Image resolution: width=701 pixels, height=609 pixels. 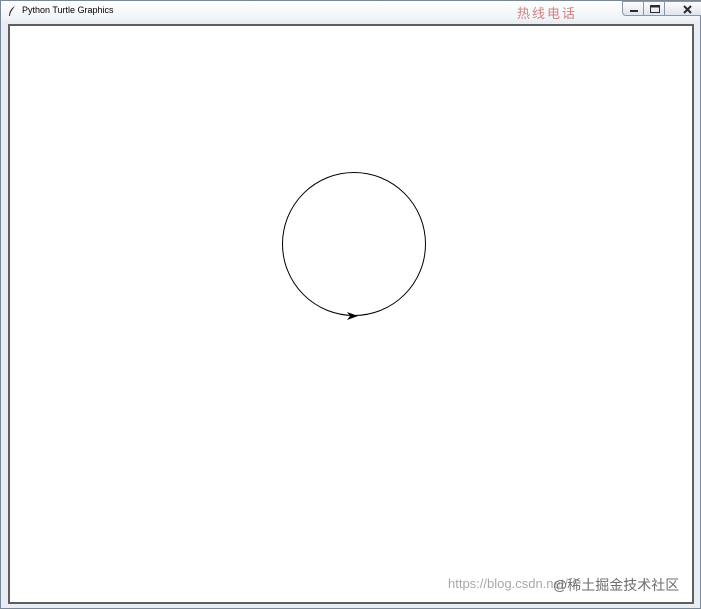 I want to click on feather-icon, so click(x=12, y=11).